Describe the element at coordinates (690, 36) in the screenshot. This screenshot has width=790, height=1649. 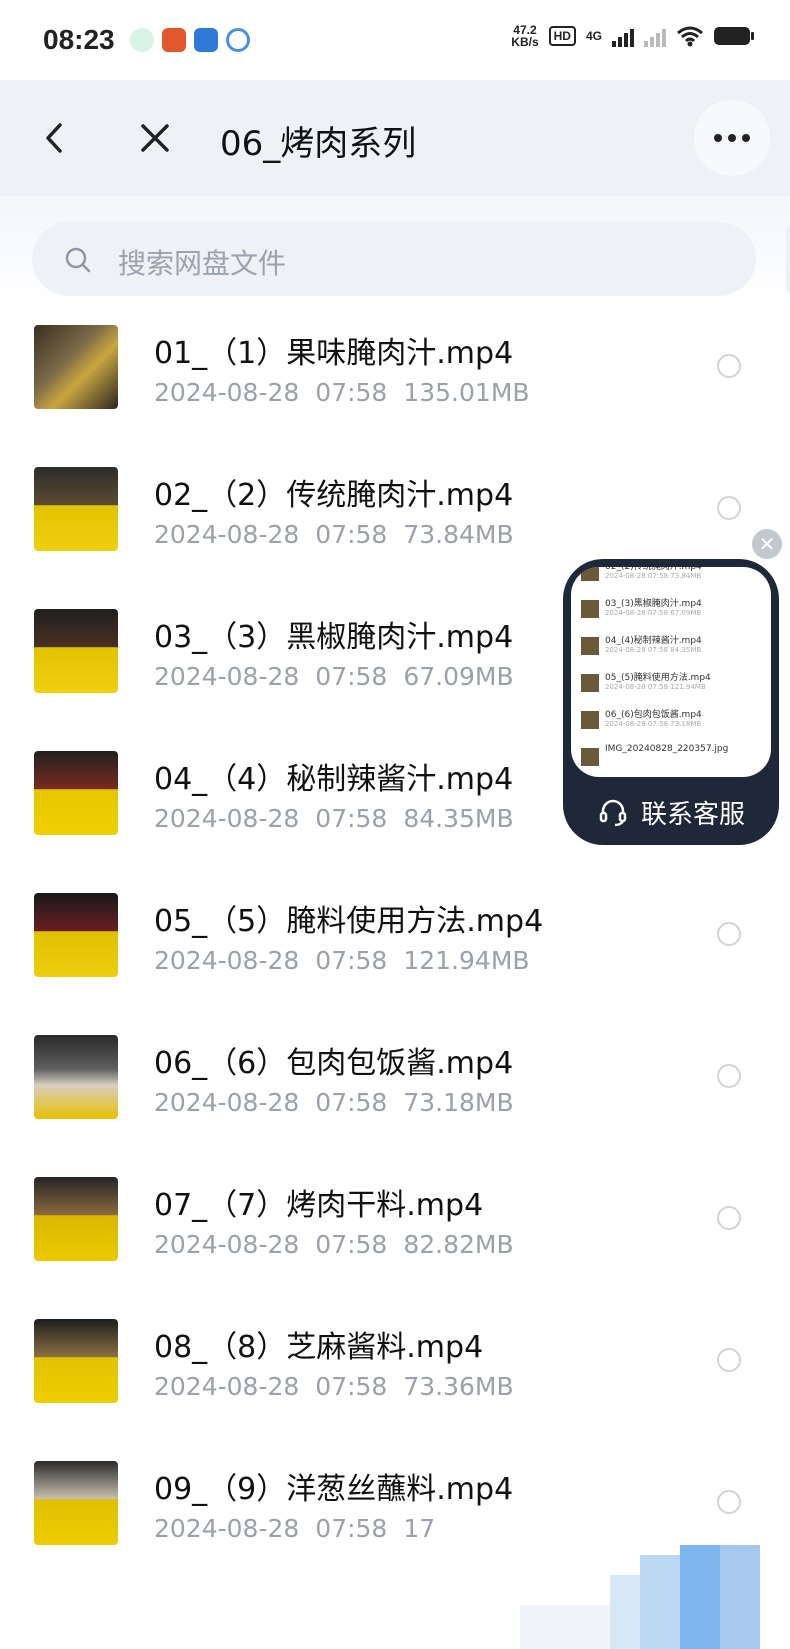
I see `wifi-icon` at that location.